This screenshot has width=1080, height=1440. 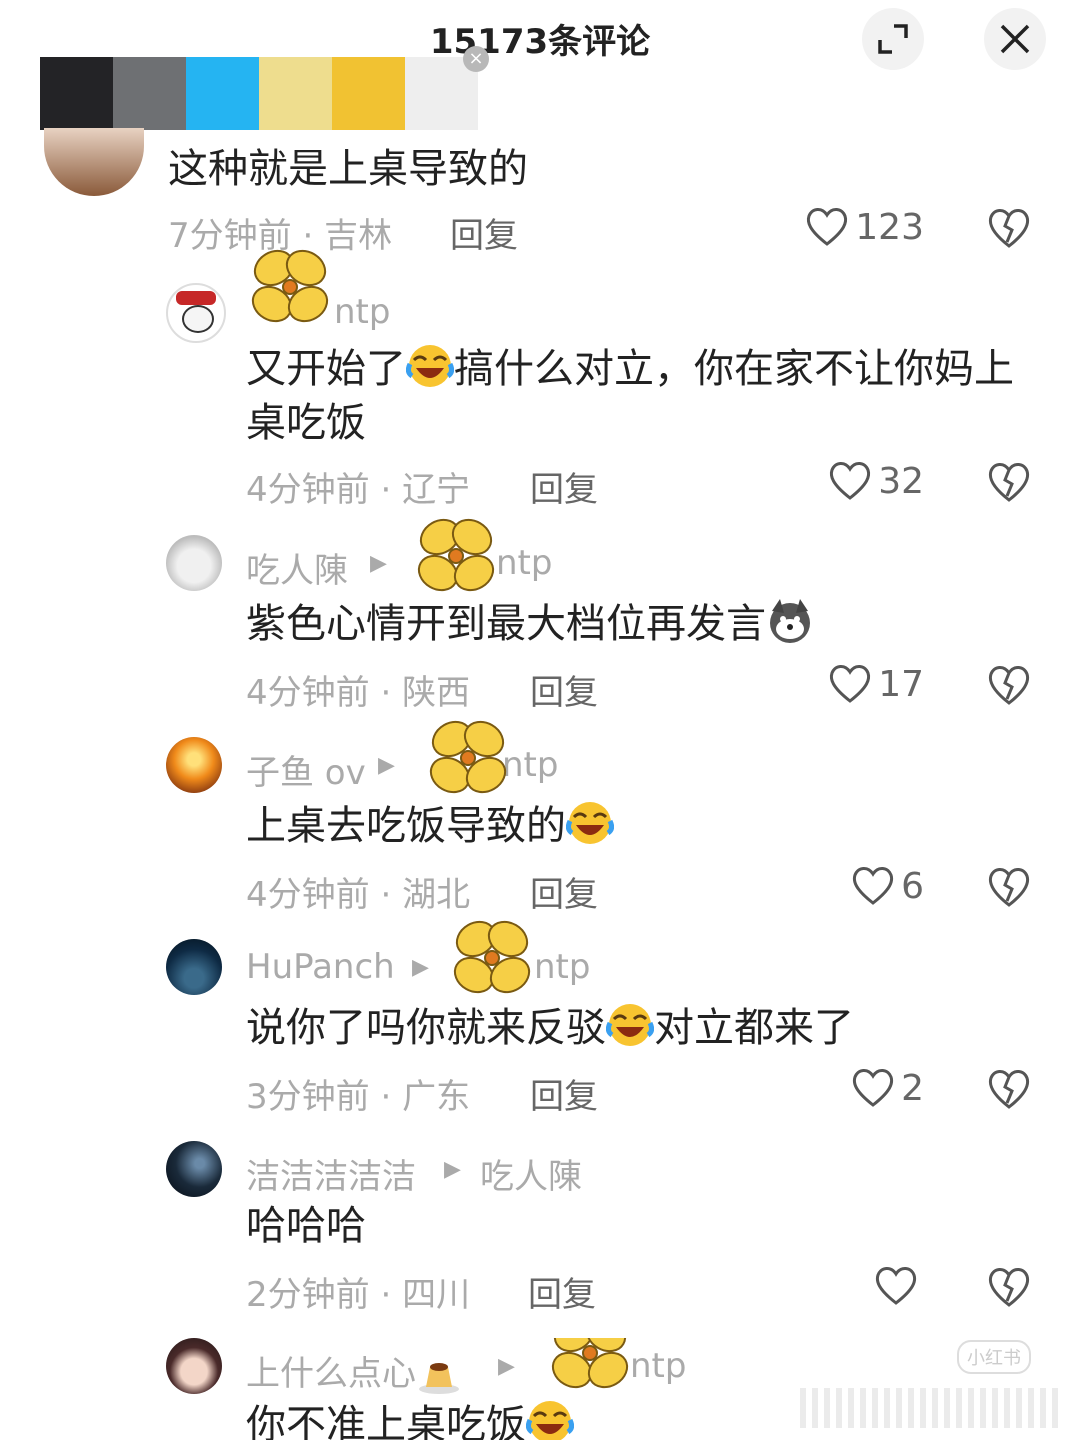 What do you see at coordinates (406, 826) in the screenshot?
I see `comment-text-part1: 上桌去吃饭导致的` at bounding box center [406, 826].